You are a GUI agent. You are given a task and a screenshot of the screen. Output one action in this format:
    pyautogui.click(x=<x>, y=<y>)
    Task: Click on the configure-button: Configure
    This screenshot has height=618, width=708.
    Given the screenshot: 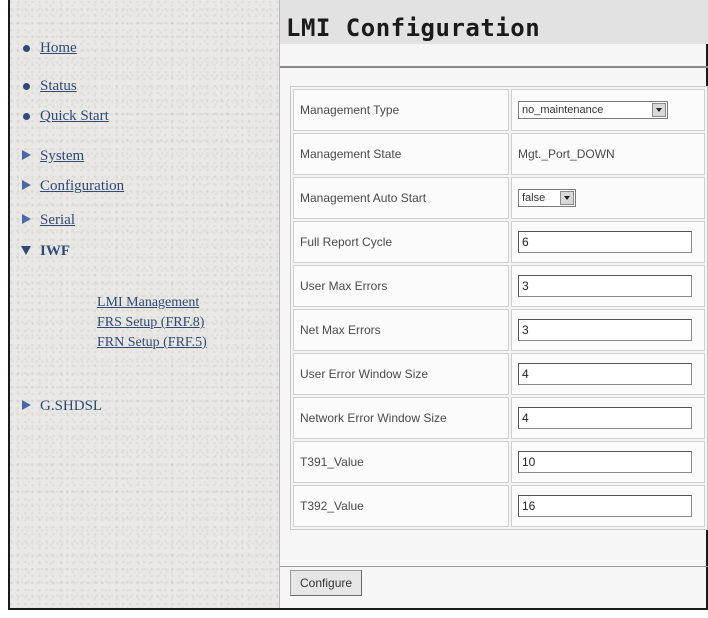 What is the action you would take?
    pyautogui.click(x=326, y=583)
    